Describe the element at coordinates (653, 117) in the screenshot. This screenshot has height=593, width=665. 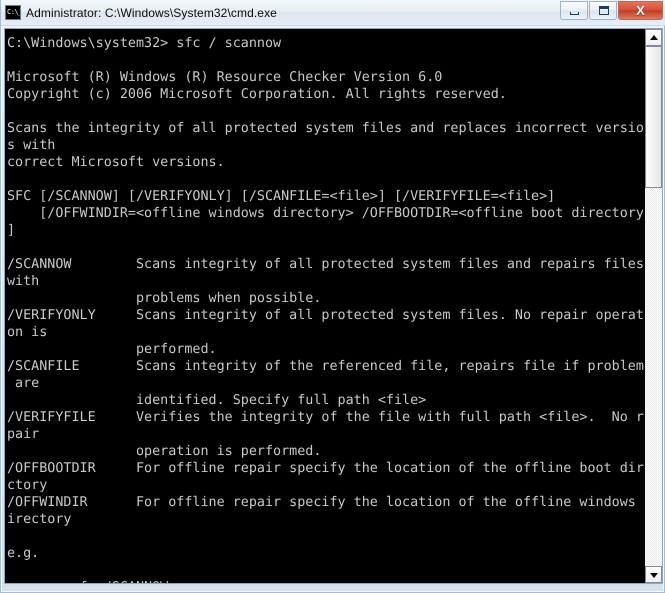
I see `scrollbar-thumb` at that location.